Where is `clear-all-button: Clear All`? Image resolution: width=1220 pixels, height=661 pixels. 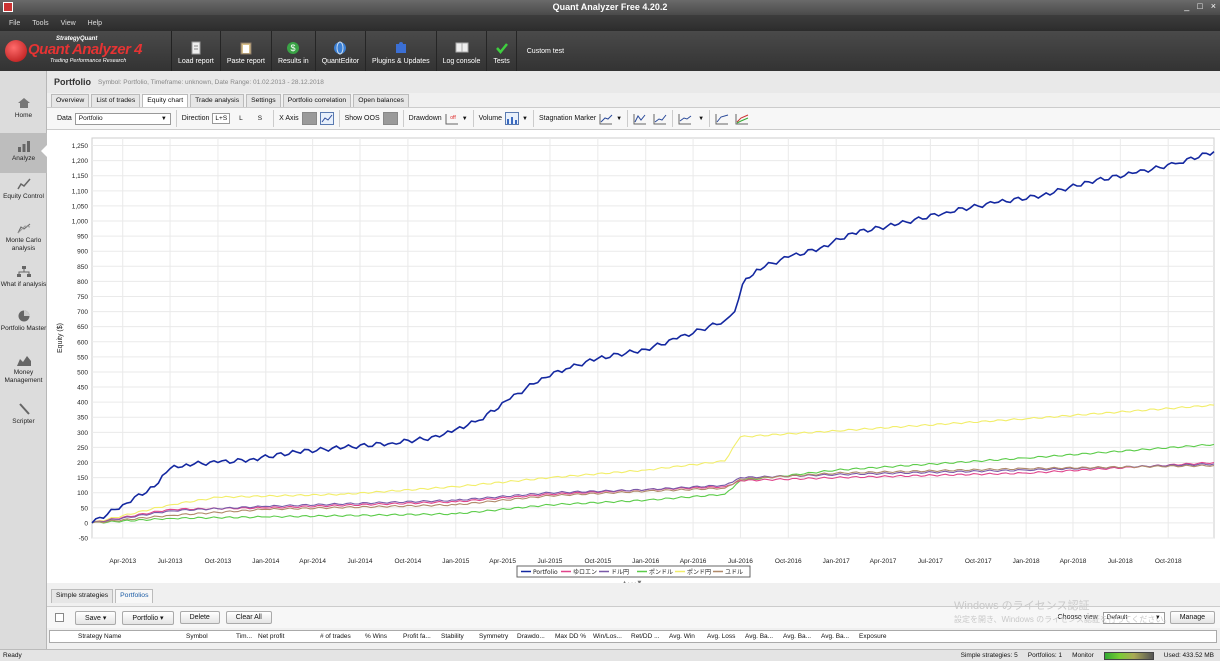
clear-all-button: Clear All is located at coordinates (248, 617).